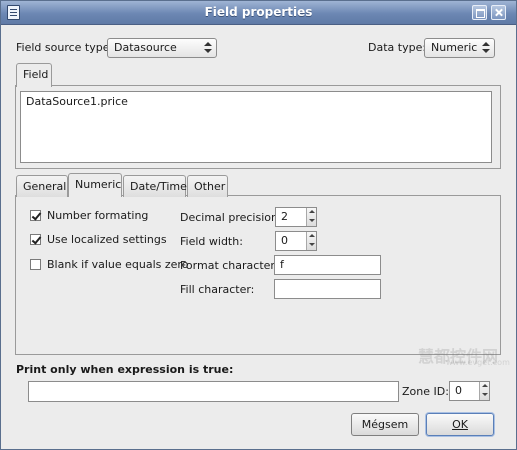  I want to click on decimal-precision-spinner: 2, so click(296, 217).